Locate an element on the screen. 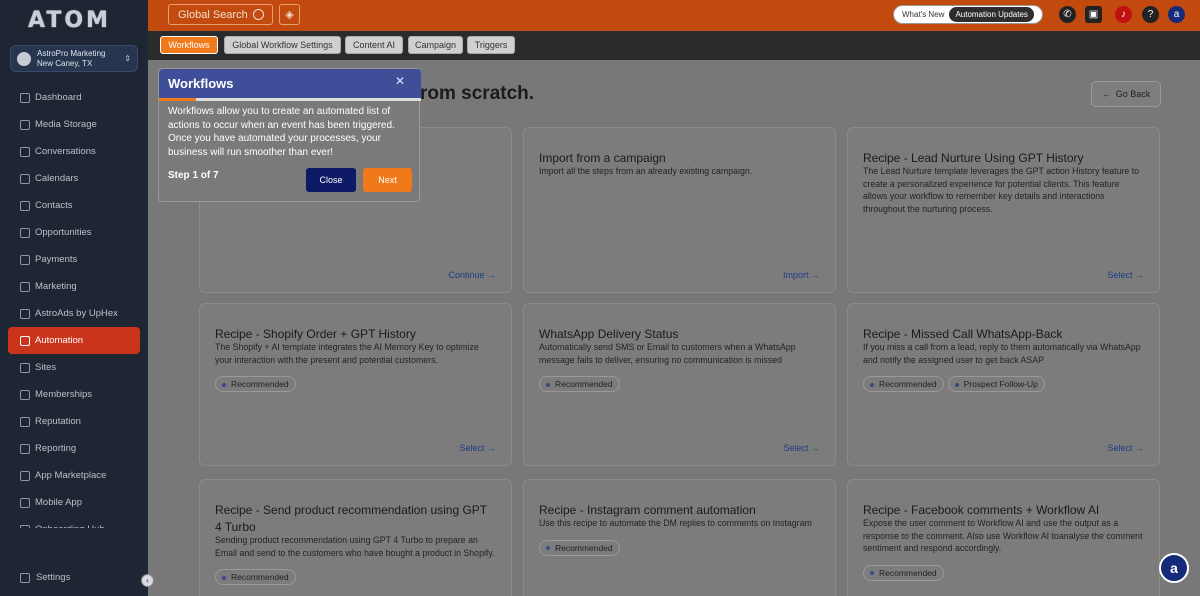 This screenshot has width=1200, height=596. ads-icon is located at coordinates (25, 313).